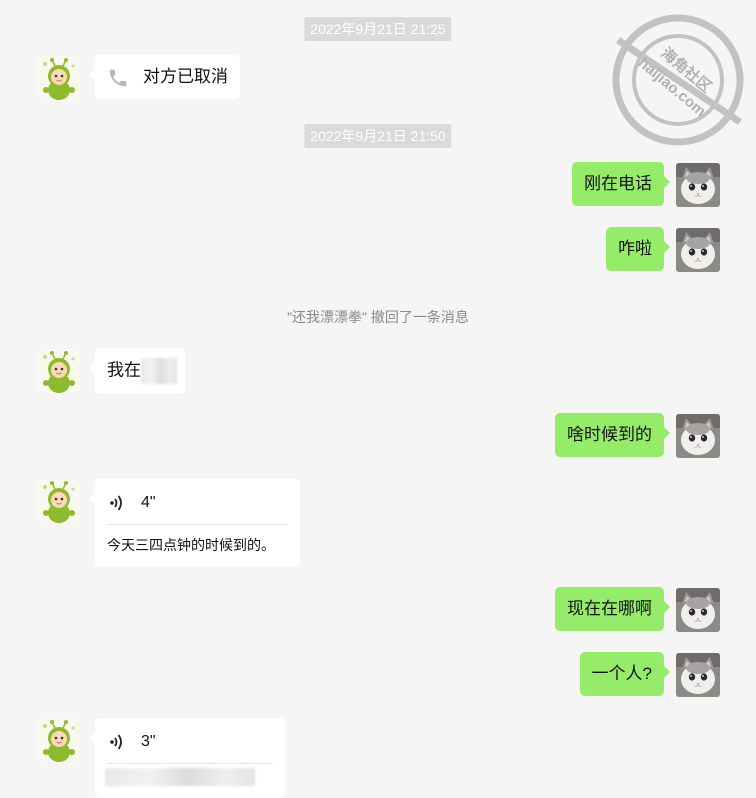  I want to click on voice-duration: 4", so click(148, 502).